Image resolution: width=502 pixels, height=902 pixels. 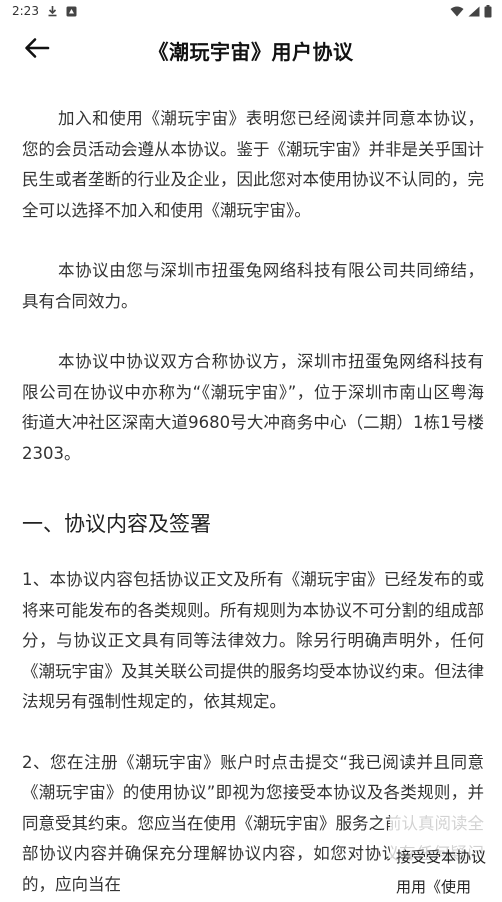 I want to click on header: 《潮玩宇宙》用户协议, so click(x=251, y=50).